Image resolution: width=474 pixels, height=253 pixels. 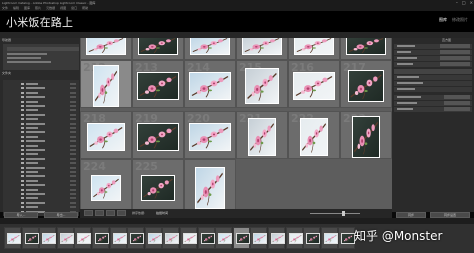 I want to click on grid-cell: 217, so click(x=366, y=84).